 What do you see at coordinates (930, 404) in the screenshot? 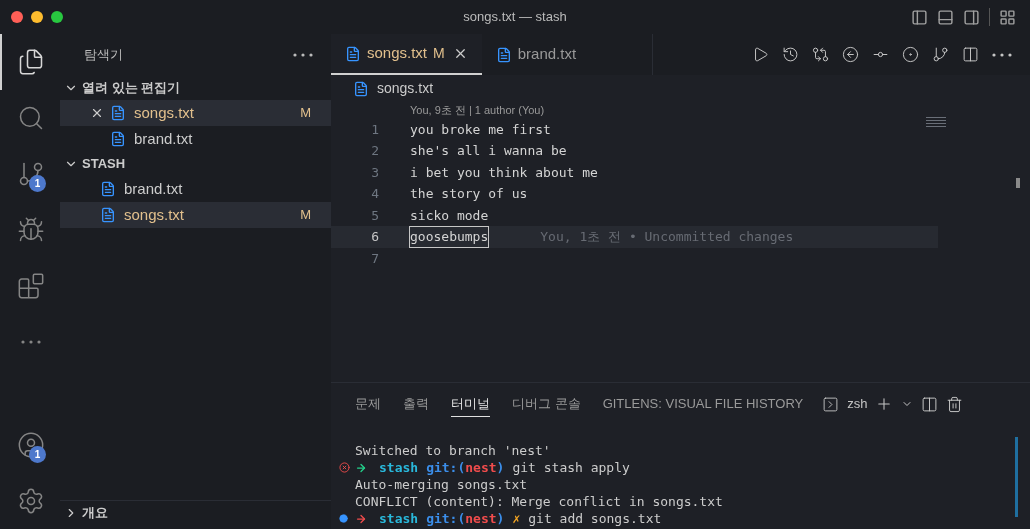
I see `split-icon` at bounding box center [930, 404].